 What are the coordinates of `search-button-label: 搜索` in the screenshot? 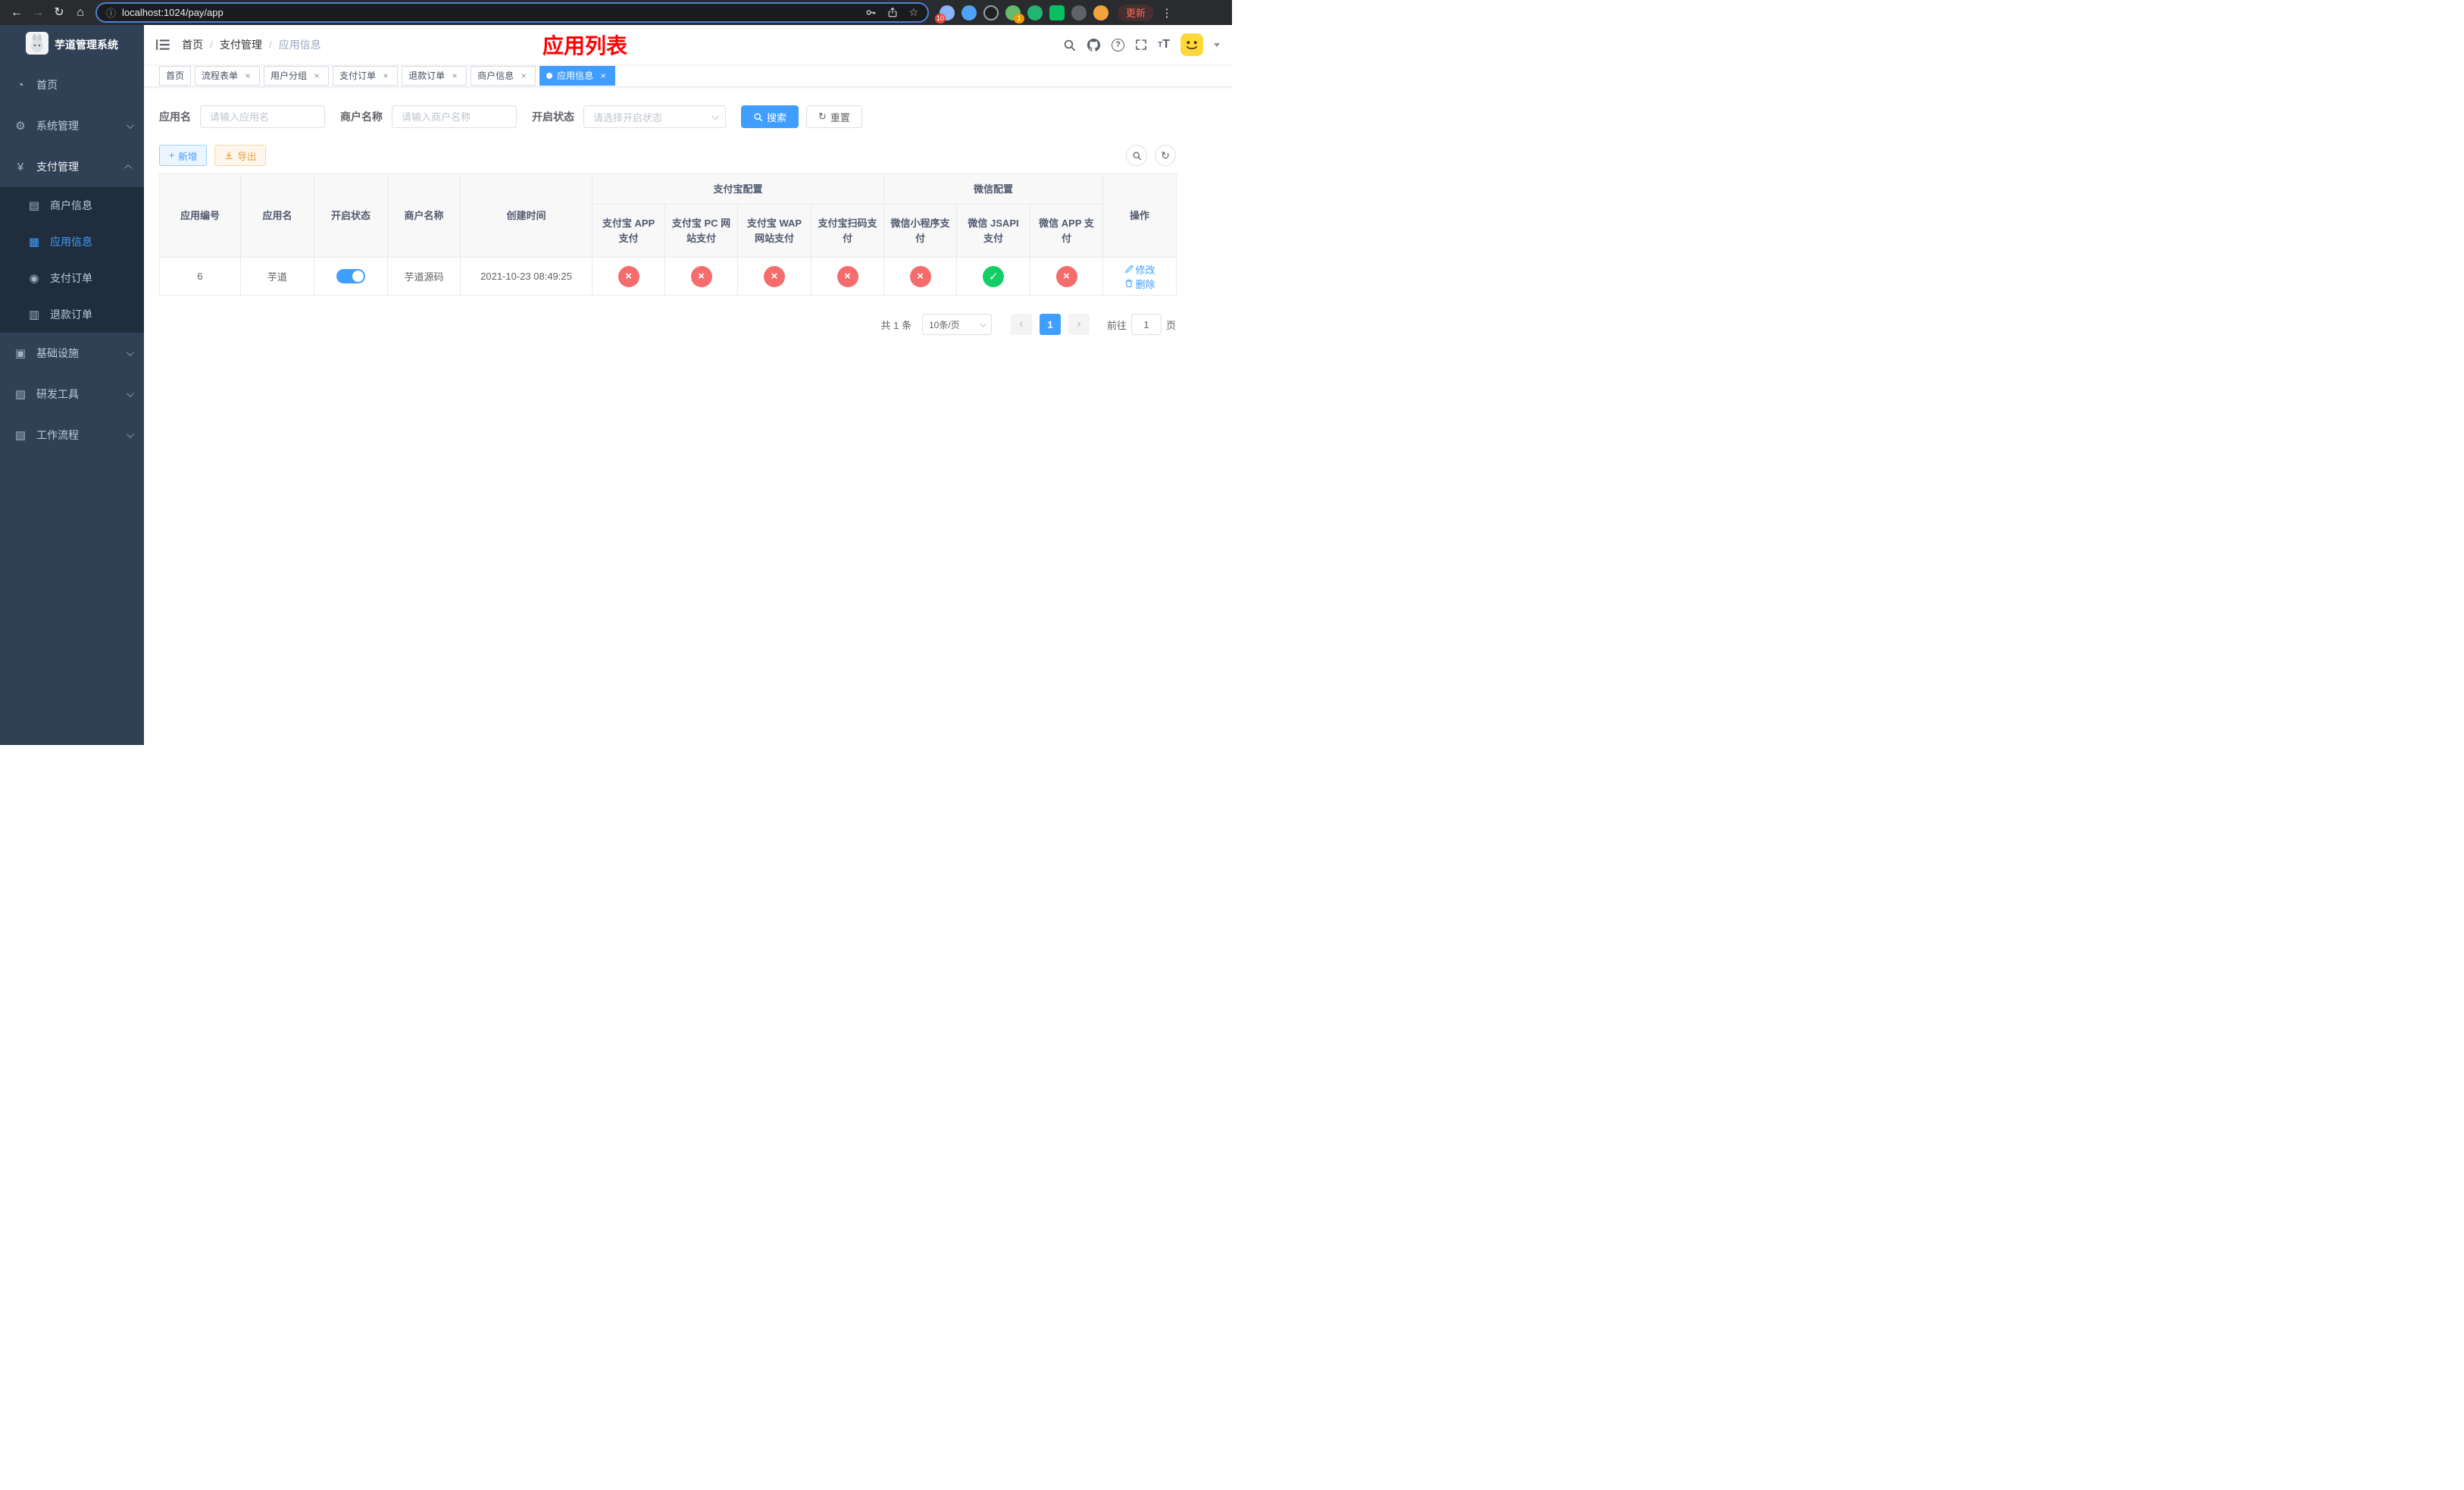 It's located at (777, 117).